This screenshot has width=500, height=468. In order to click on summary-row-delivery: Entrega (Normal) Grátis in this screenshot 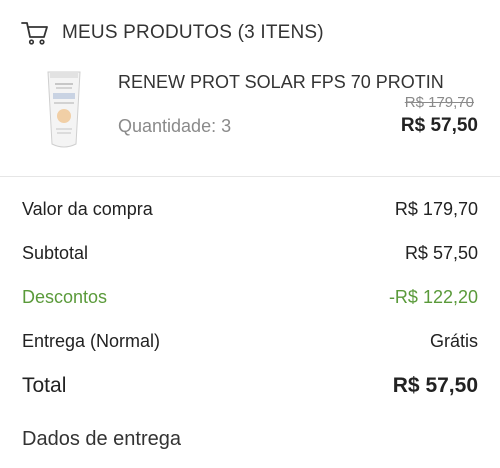, I will do `click(250, 341)`.